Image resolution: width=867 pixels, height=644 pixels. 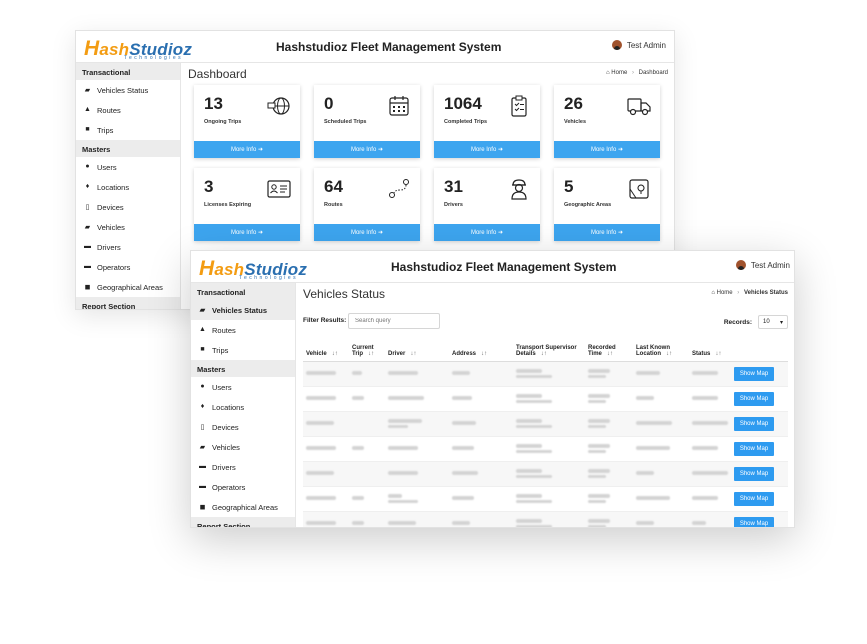 What do you see at coordinates (217, 74) in the screenshot?
I see `page-title: Dashboard` at bounding box center [217, 74].